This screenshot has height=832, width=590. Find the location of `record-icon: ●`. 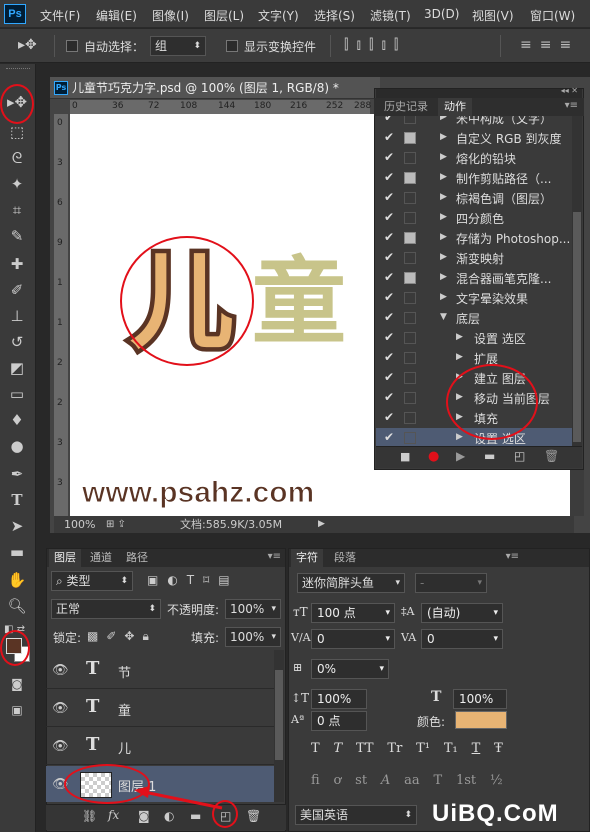

record-icon: ● is located at coordinates (433, 456).